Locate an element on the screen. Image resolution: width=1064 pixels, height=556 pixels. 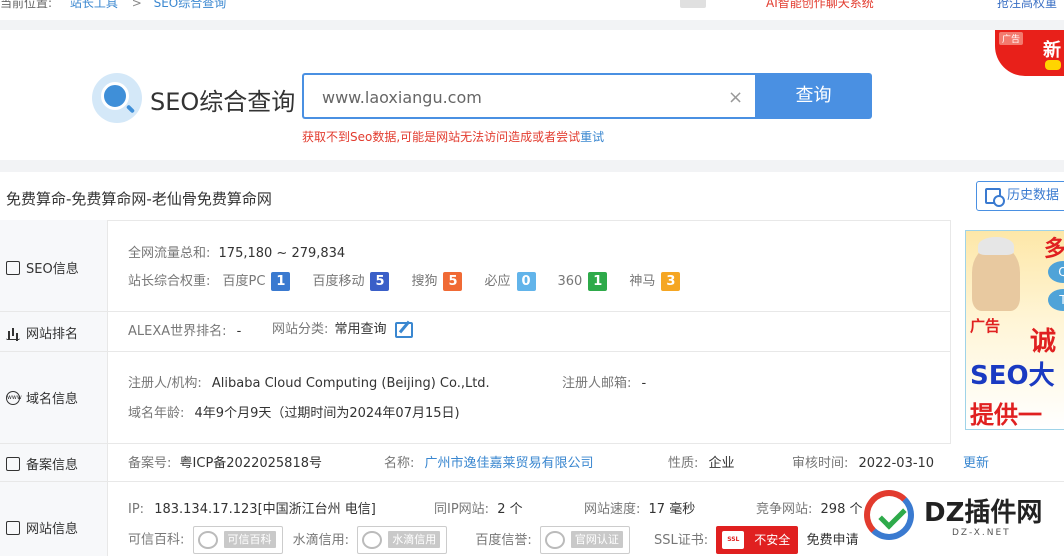
right-ad-banner: 多 Q T 广告 诚 SEO大 提供一 is located at coordinates (1014, 330).